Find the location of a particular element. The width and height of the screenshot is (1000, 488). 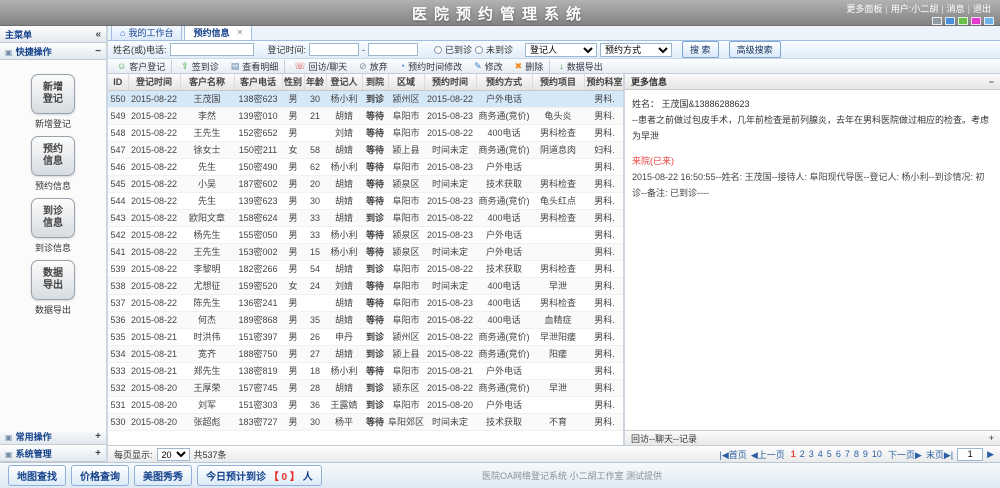

current-user-link: 用户:小二胡 is located at coordinates (915, 9).